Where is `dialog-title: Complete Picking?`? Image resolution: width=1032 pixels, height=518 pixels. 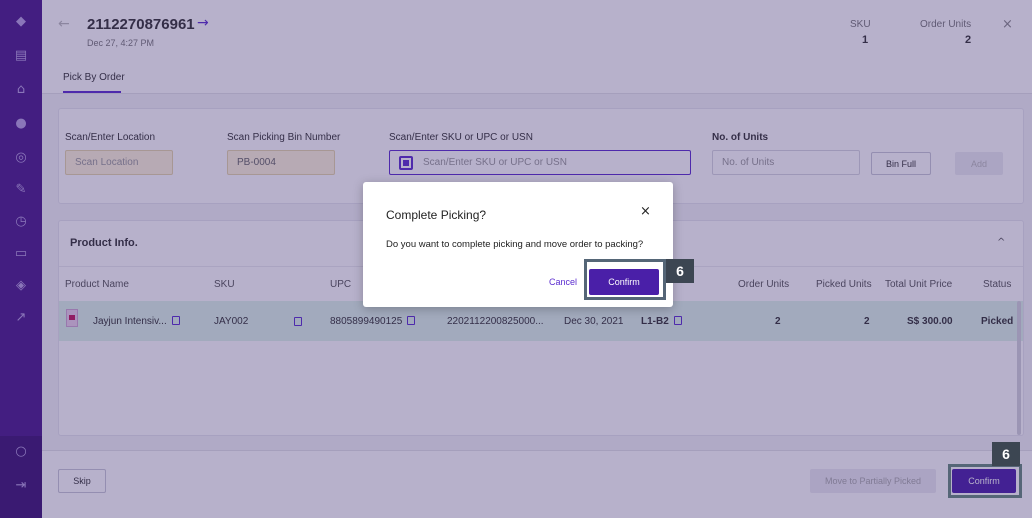 dialog-title: Complete Picking? is located at coordinates (436, 215).